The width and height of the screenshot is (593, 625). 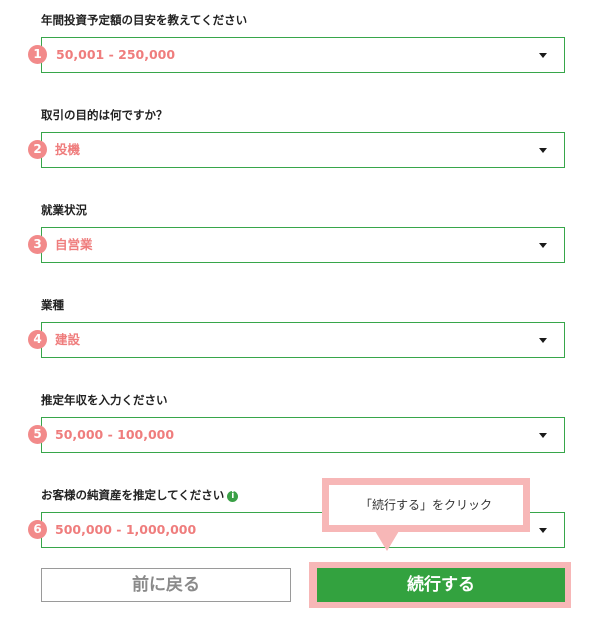 What do you see at coordinates (37, 529) in the screenshot?
I see `step-badge-6: 6` at bounding box center [37, 529].